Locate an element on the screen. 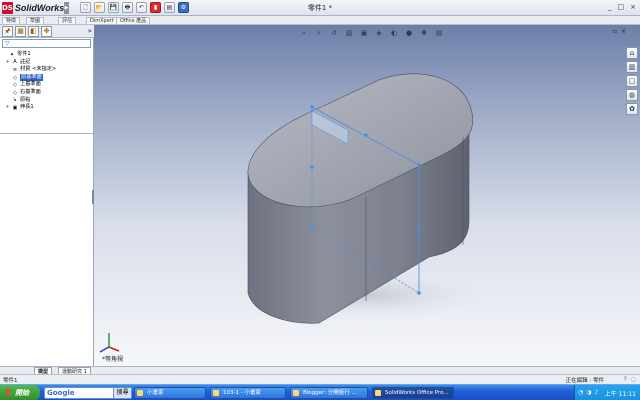 This screenshot has width=640, height=400. tree-item: ≡ 材質 <未指定> is located at coordinates (47, 70).